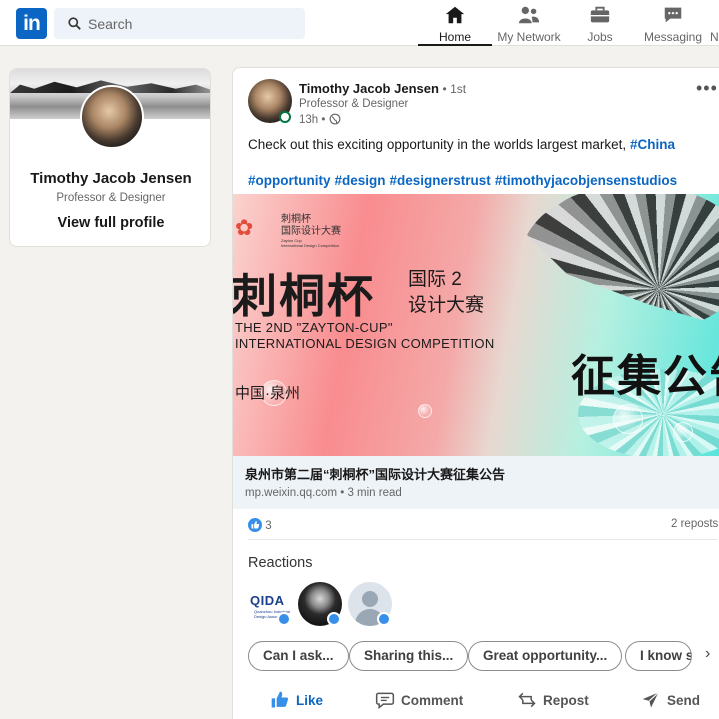 Image resolution: width=719 pixels, height=719 pixels. I want to click on like-label: Like, so click(310, 700).